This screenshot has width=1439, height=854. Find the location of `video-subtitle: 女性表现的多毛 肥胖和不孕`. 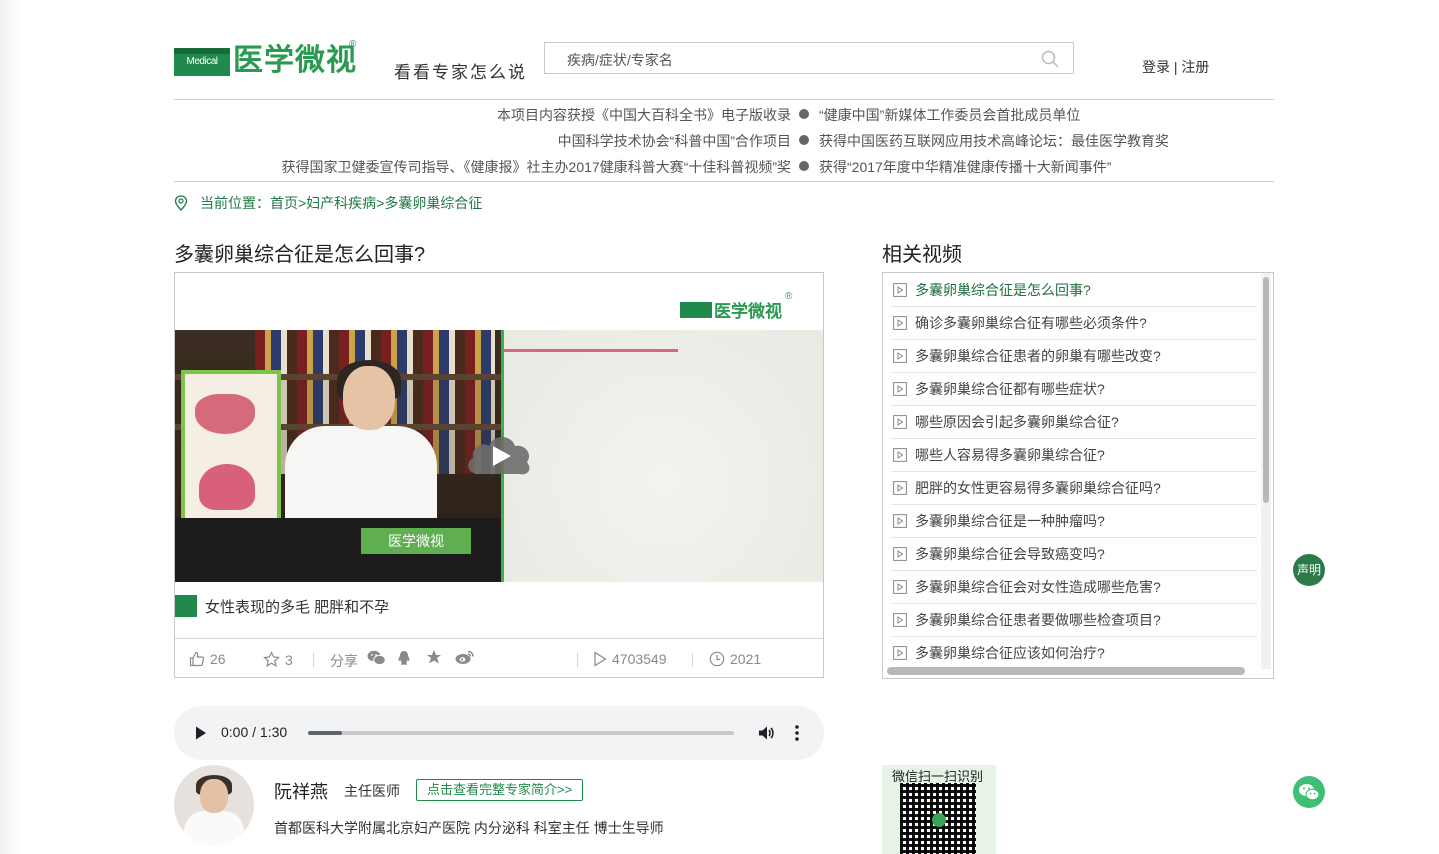

video-subtitle: 女性表现的多毛 肥胖和不孕 is located at coordinates (499, 606).